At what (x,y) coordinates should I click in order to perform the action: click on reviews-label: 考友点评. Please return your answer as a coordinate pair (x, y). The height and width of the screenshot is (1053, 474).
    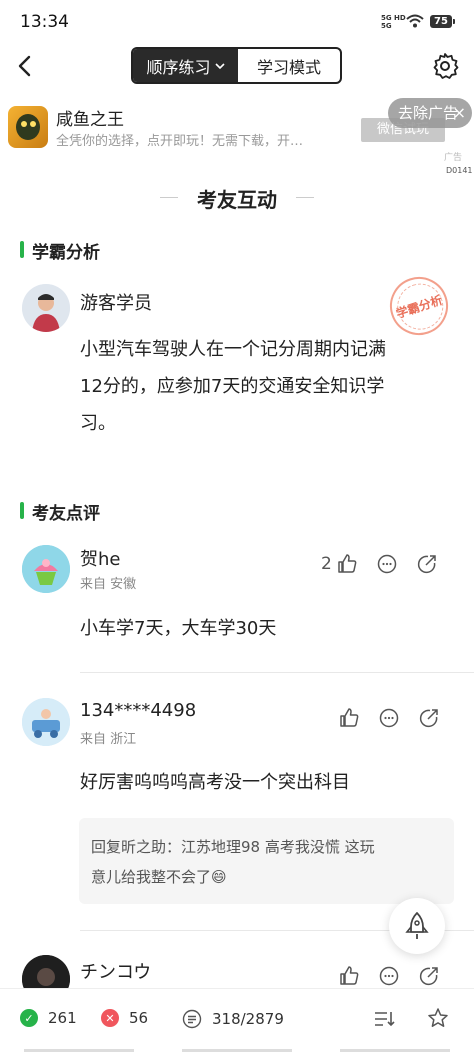
    Looking at the image, I should click on (60, 511).